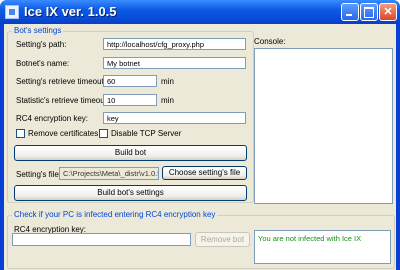 The width and height of the screenshot is (400, 270). I want to click on maximize-icon, so click(369, 12).